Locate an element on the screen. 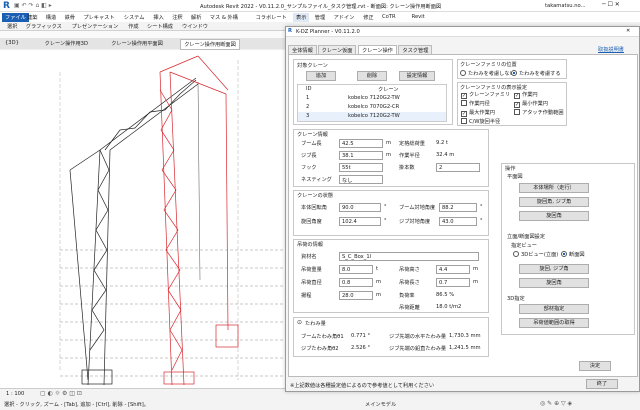 The height and width of the screenshot is (410, 640). collapse-icon: ⊙ is located at coordinates (299, 322).